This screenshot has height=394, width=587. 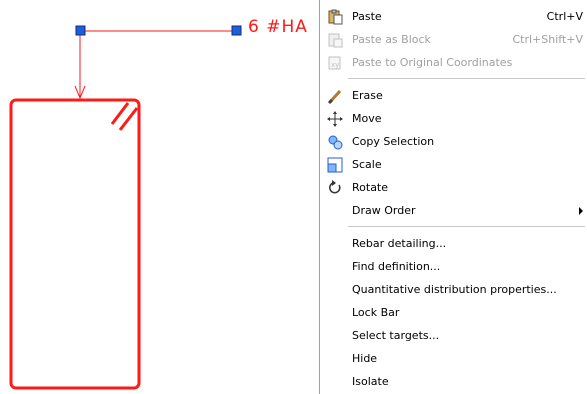 I want to click on rebar-mark-label: 6 #HA, so click(x=278, y=27).